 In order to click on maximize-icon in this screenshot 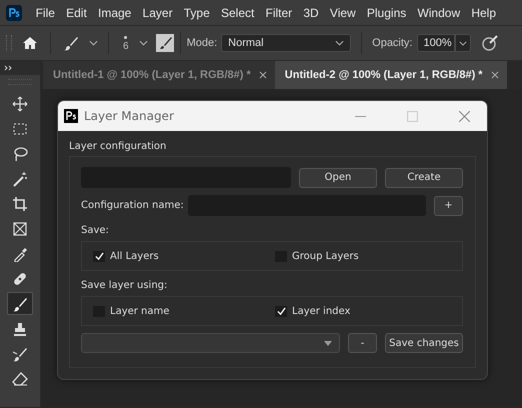, I will do `click(412, 116)`.